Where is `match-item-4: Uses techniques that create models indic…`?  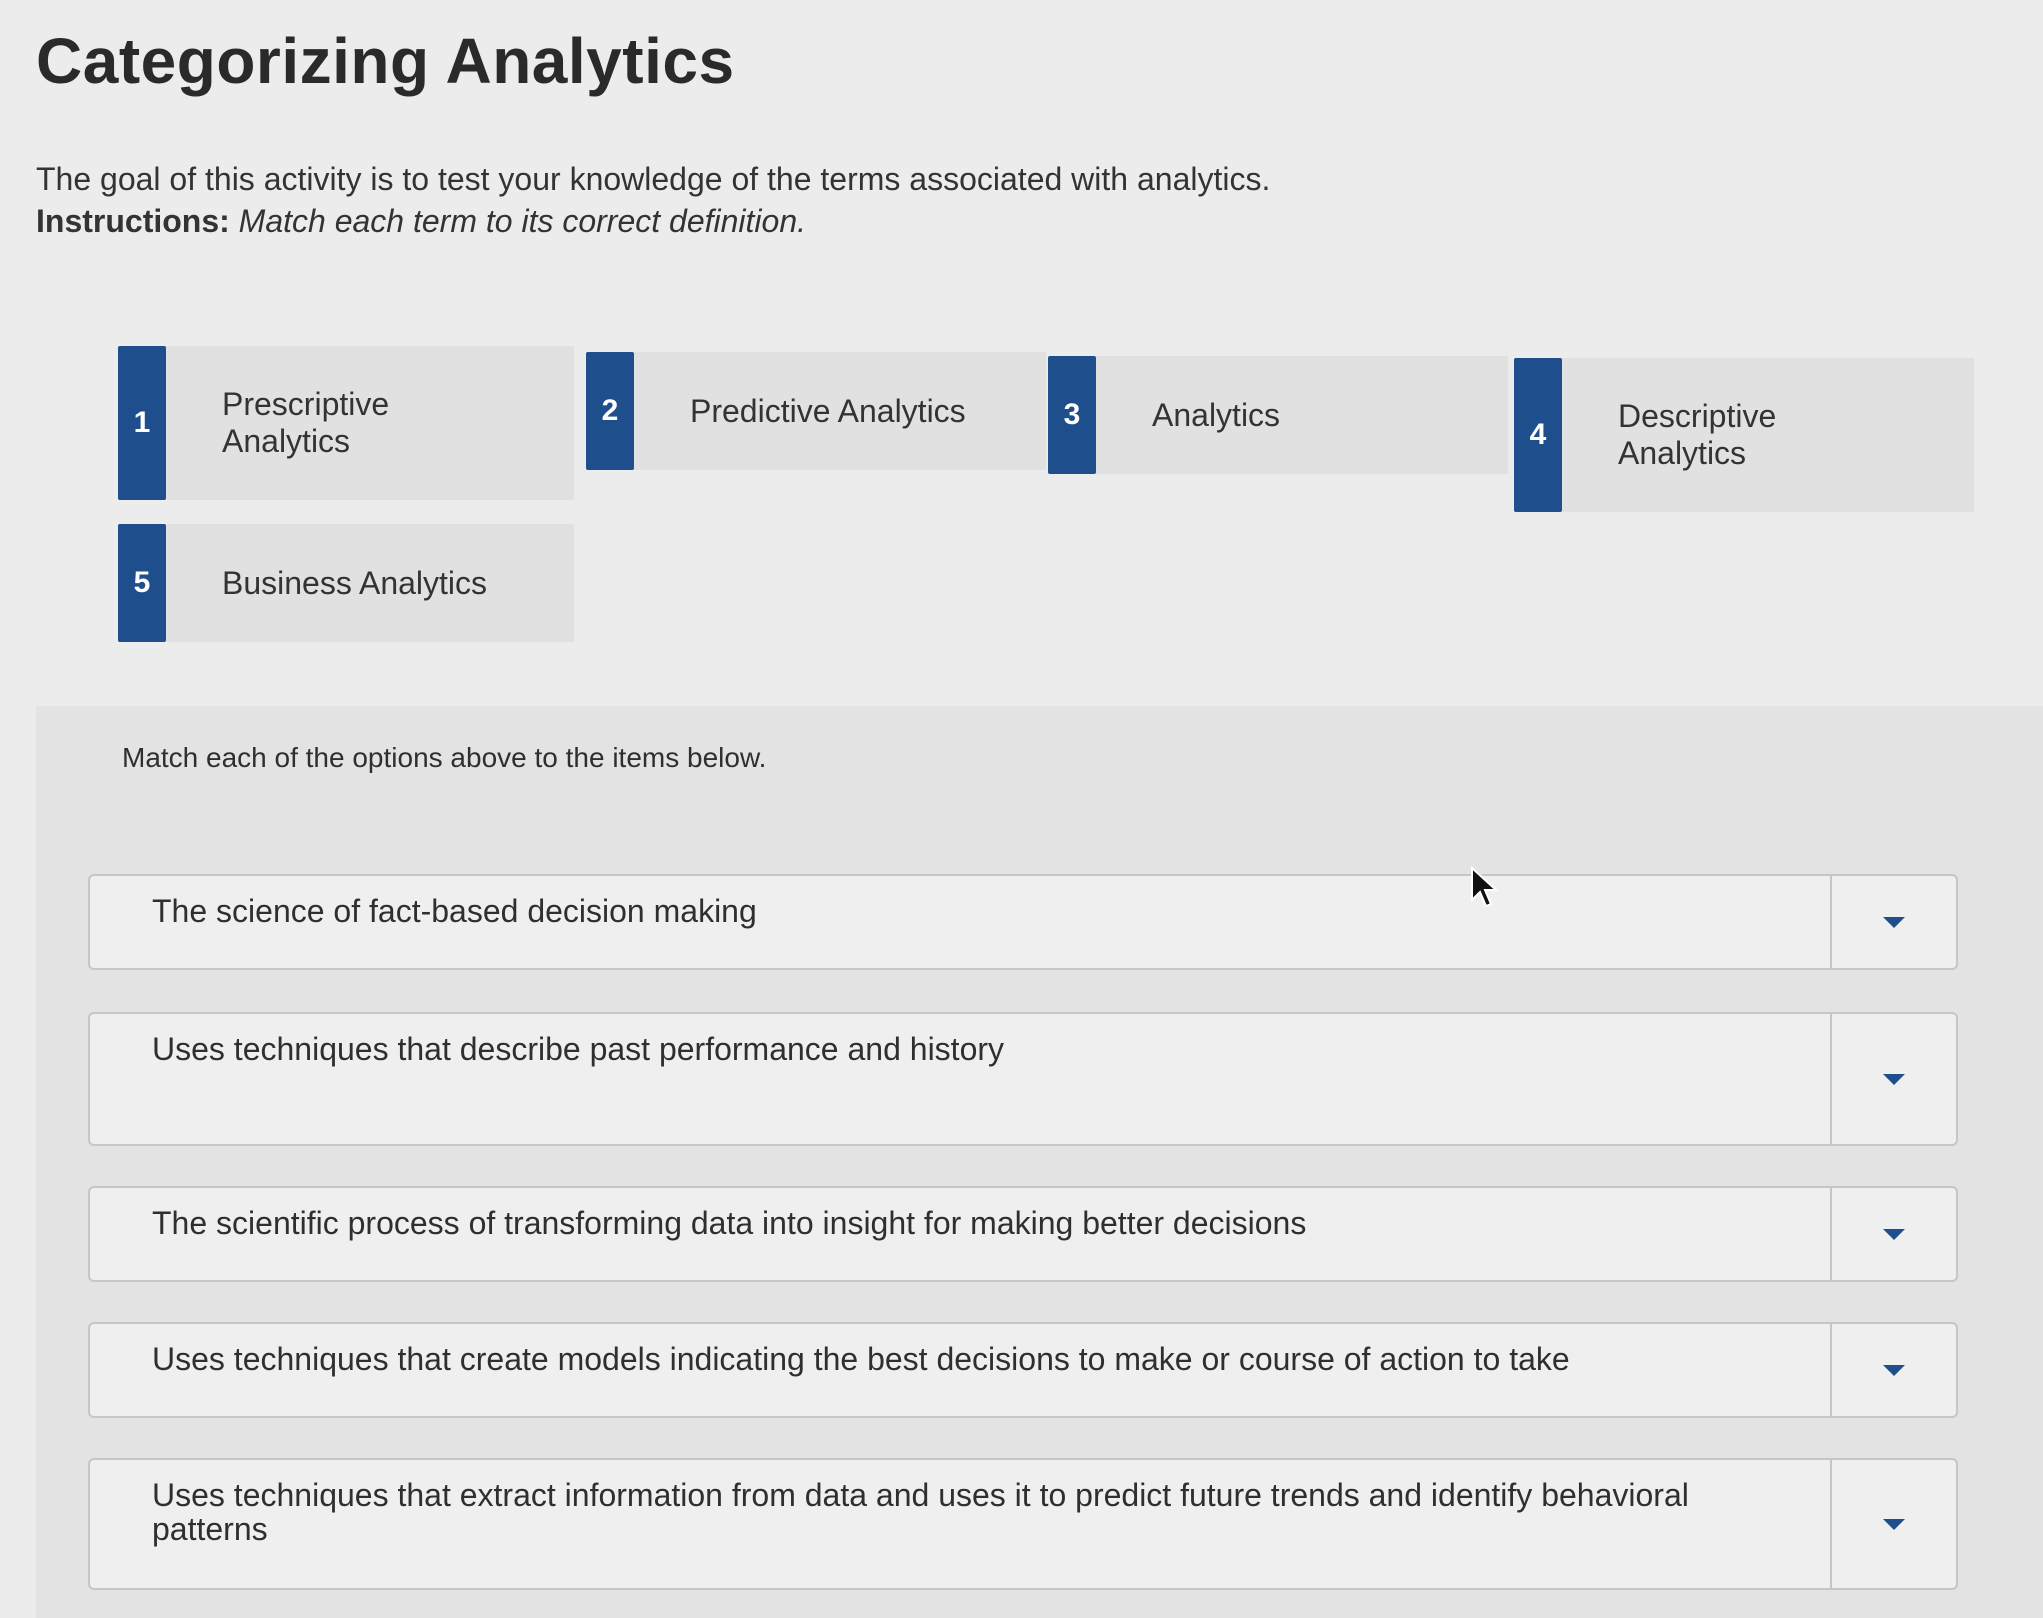 match-item-4: Uses techniques that create models indic… is located at coordinates (1023, 1370).